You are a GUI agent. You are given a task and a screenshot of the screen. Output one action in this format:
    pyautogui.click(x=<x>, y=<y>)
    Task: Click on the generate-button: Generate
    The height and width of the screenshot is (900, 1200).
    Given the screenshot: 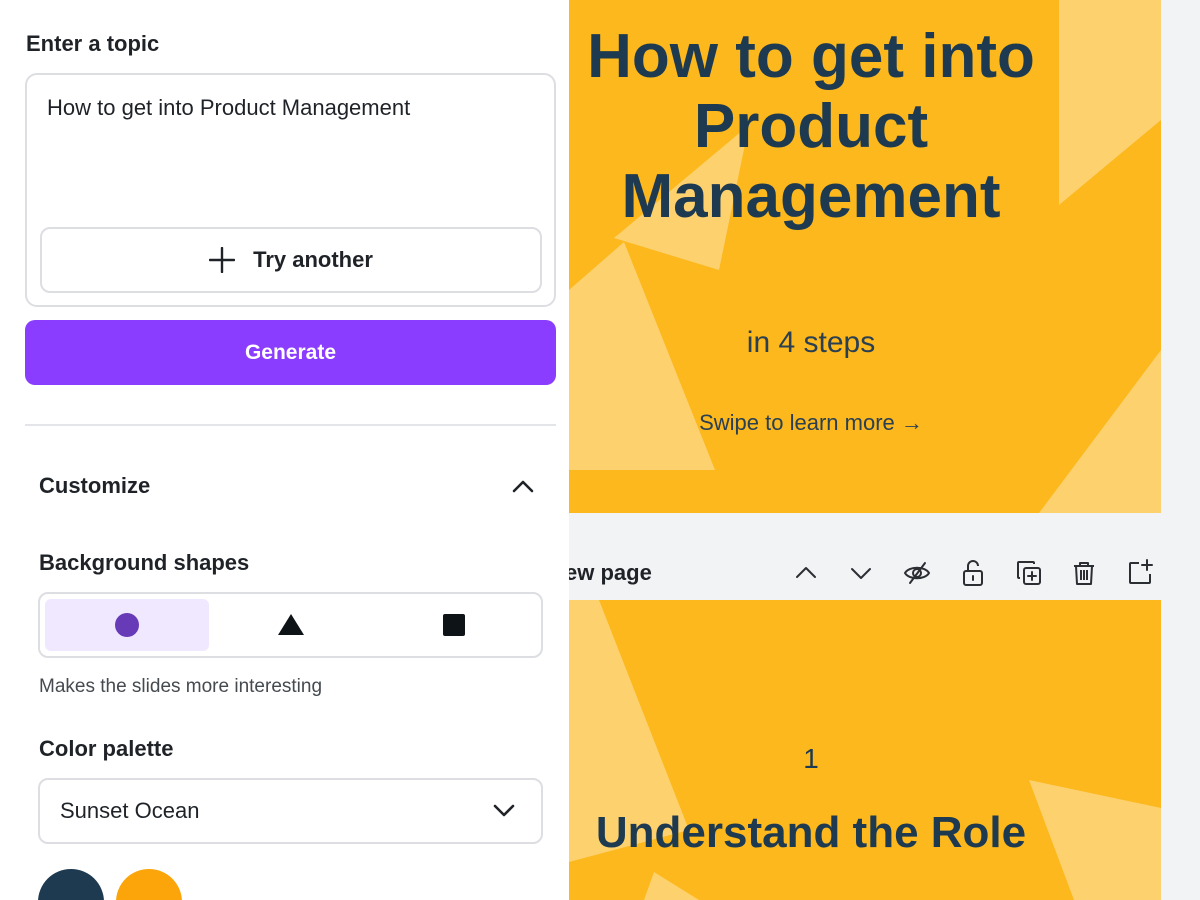 What is the action you would take?
    pyautogui.click(x=290, y=352)
    